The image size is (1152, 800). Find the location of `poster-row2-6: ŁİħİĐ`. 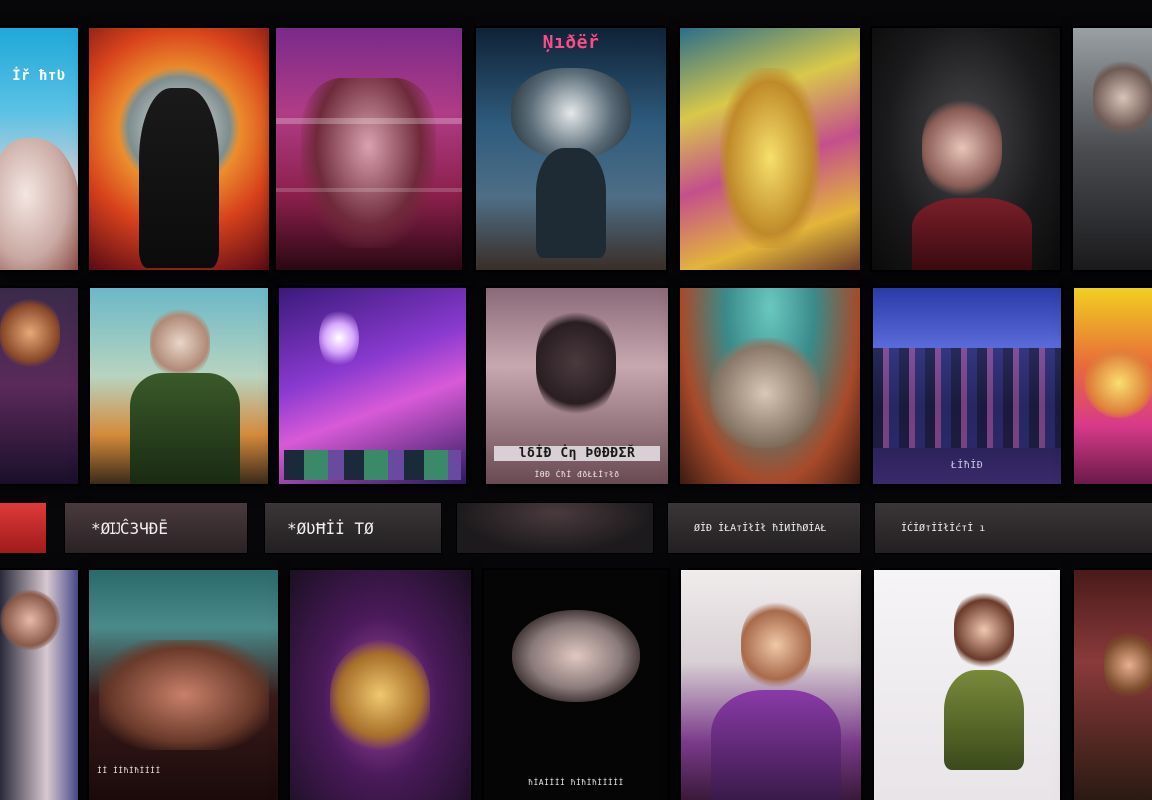

poster-row2-6: ŁİħİĐ is located at coordinates (967, 386).